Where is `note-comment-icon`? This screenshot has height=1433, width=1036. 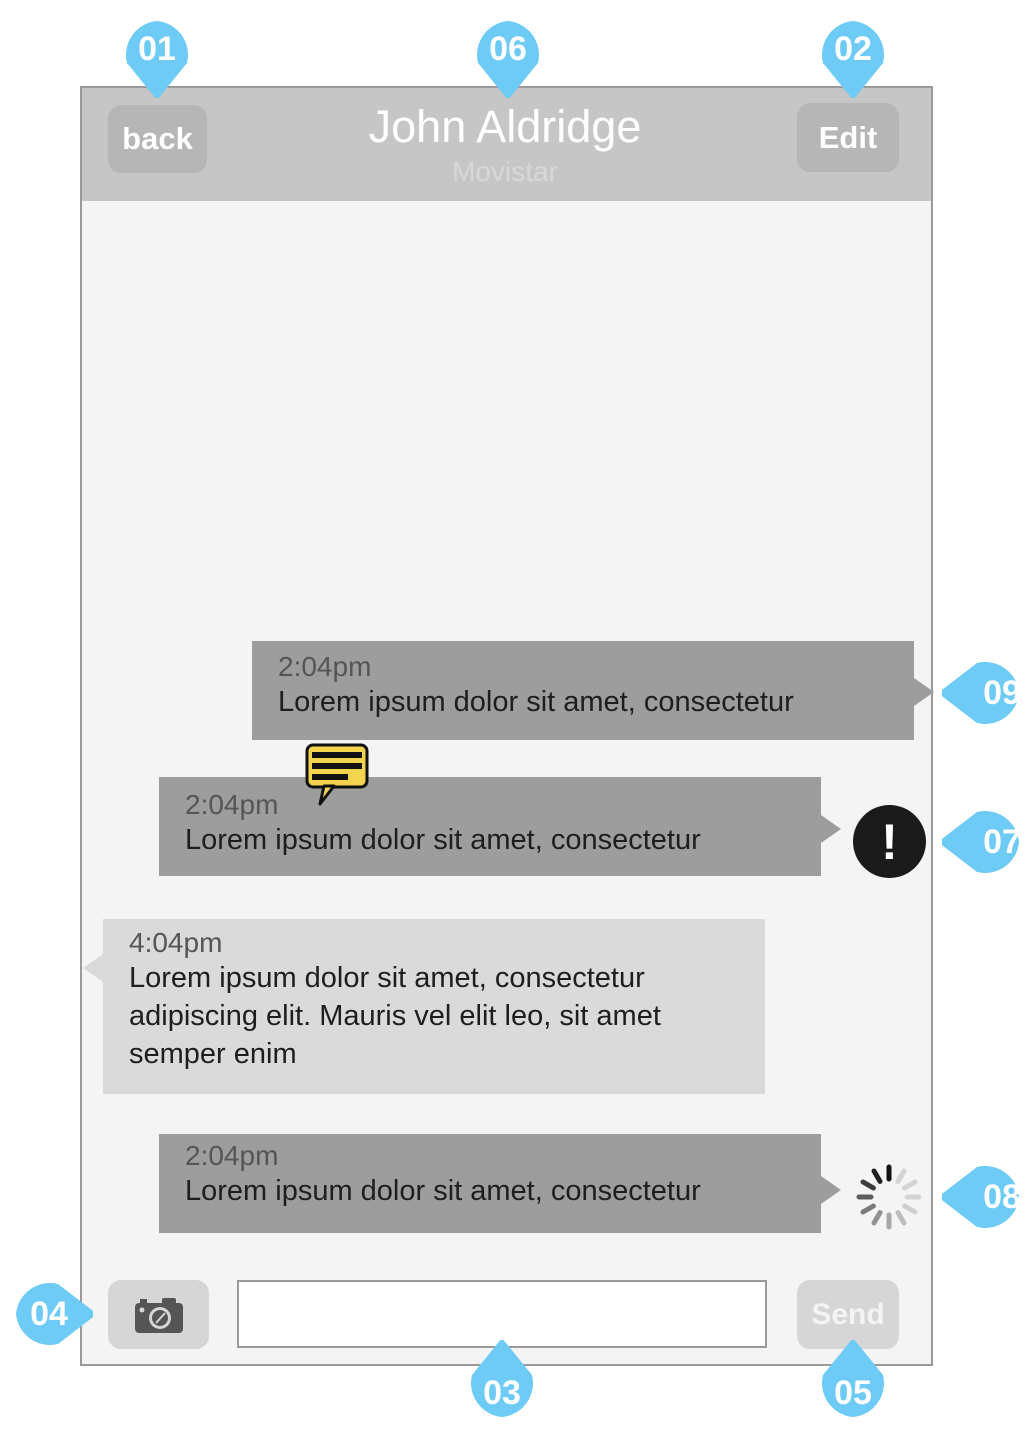
note-comment-icon is located at coordinates (337, 775).